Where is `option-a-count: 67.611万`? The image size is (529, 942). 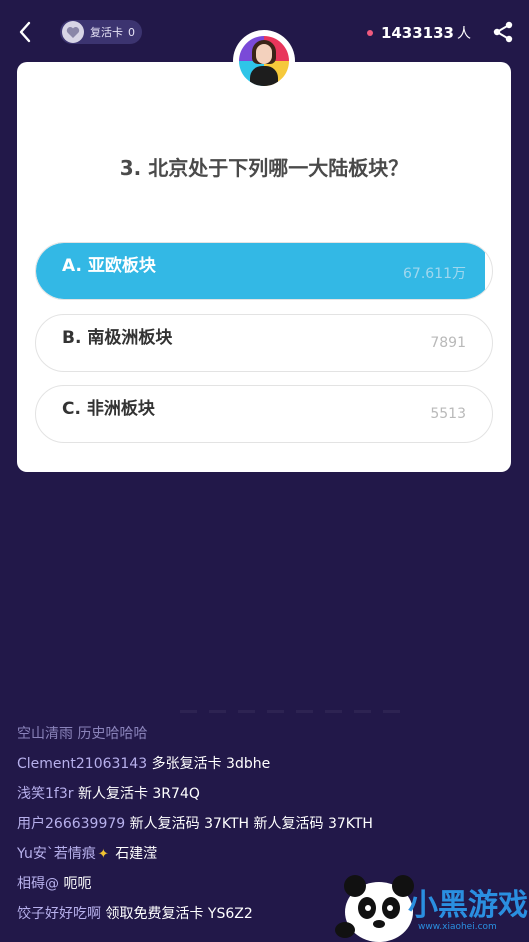
option-a-count: 67.611万 is located at coordinates (434, 274).